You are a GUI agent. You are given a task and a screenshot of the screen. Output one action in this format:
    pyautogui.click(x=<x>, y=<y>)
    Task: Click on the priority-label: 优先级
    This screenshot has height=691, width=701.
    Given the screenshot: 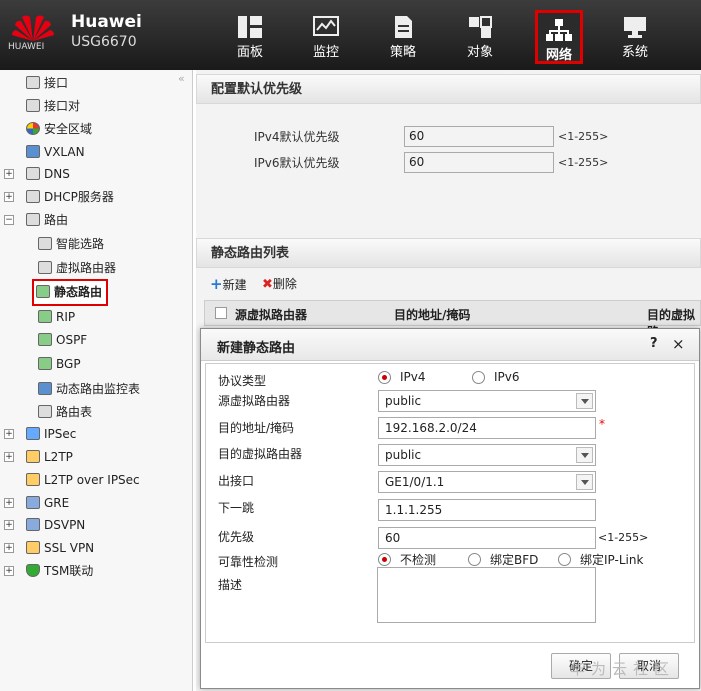 What is the action you would take?
    pyautogui.click(x=236, y=537)
    